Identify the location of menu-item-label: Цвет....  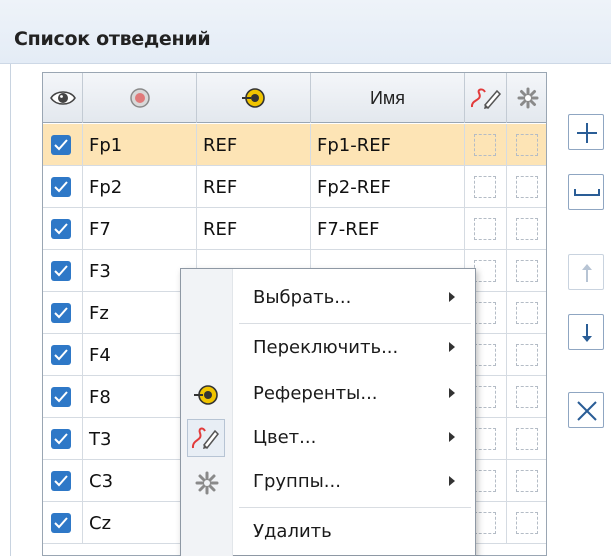
(285, 437).